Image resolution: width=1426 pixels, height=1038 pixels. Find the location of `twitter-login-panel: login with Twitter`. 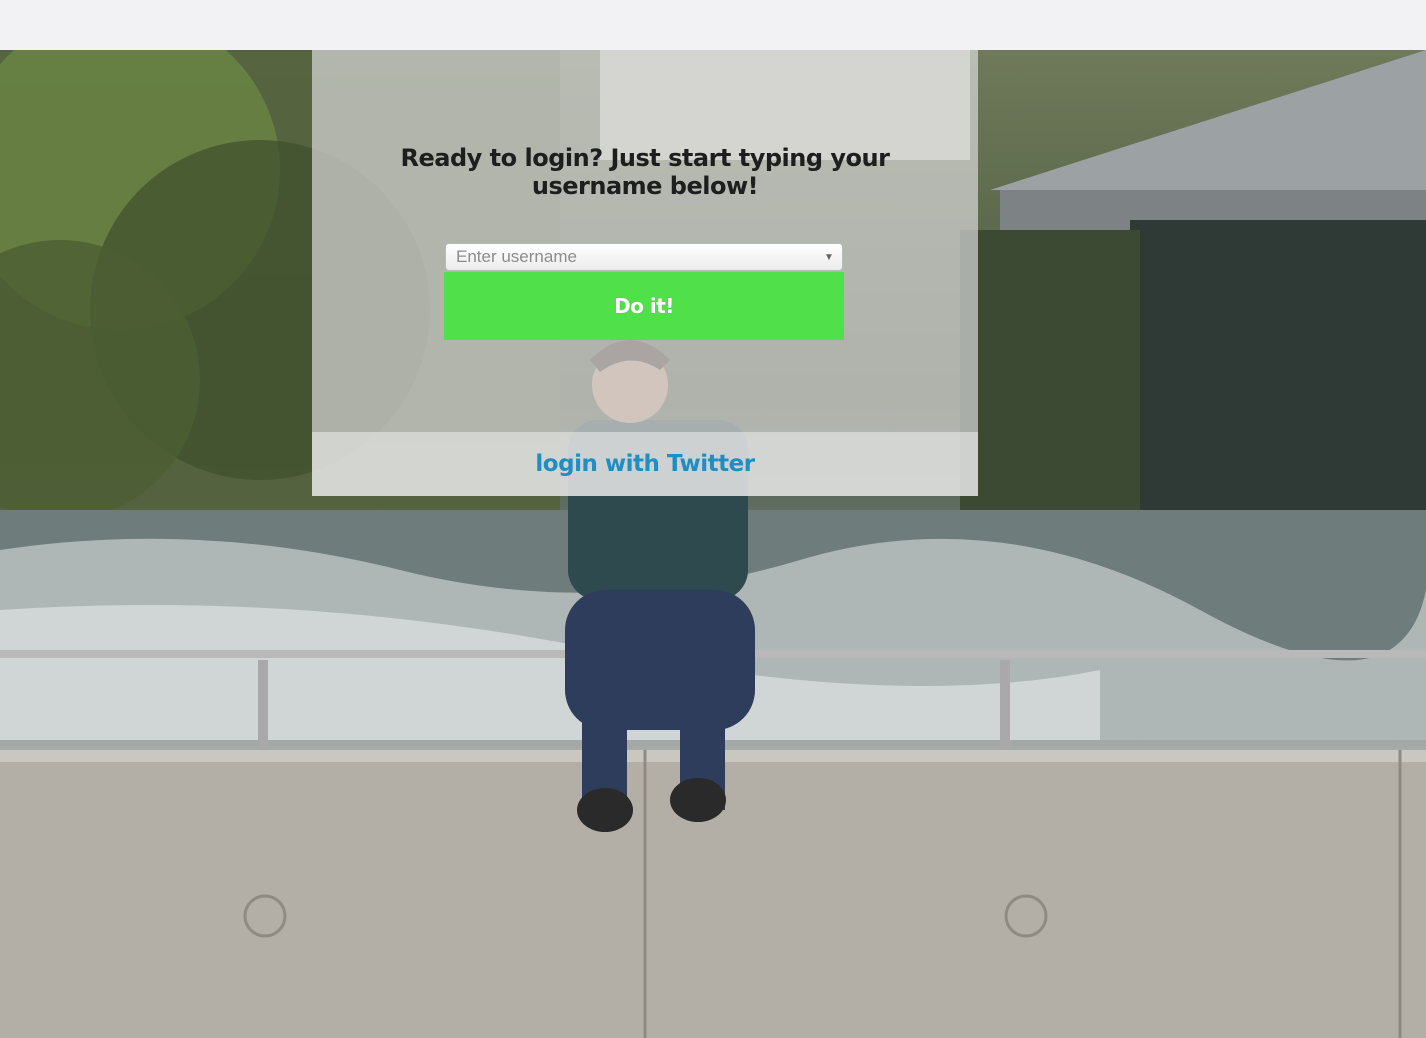

twitter-login-panel: login with Twitter is located at coordinates (645, 464).